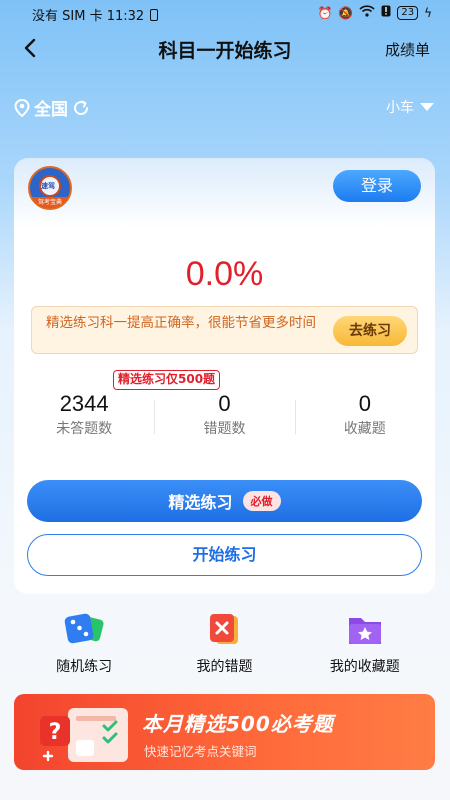 The height and width of the screenshot is (800, 450). I want to click on quick-action-label: 我的收藏题, so click(364, 667).